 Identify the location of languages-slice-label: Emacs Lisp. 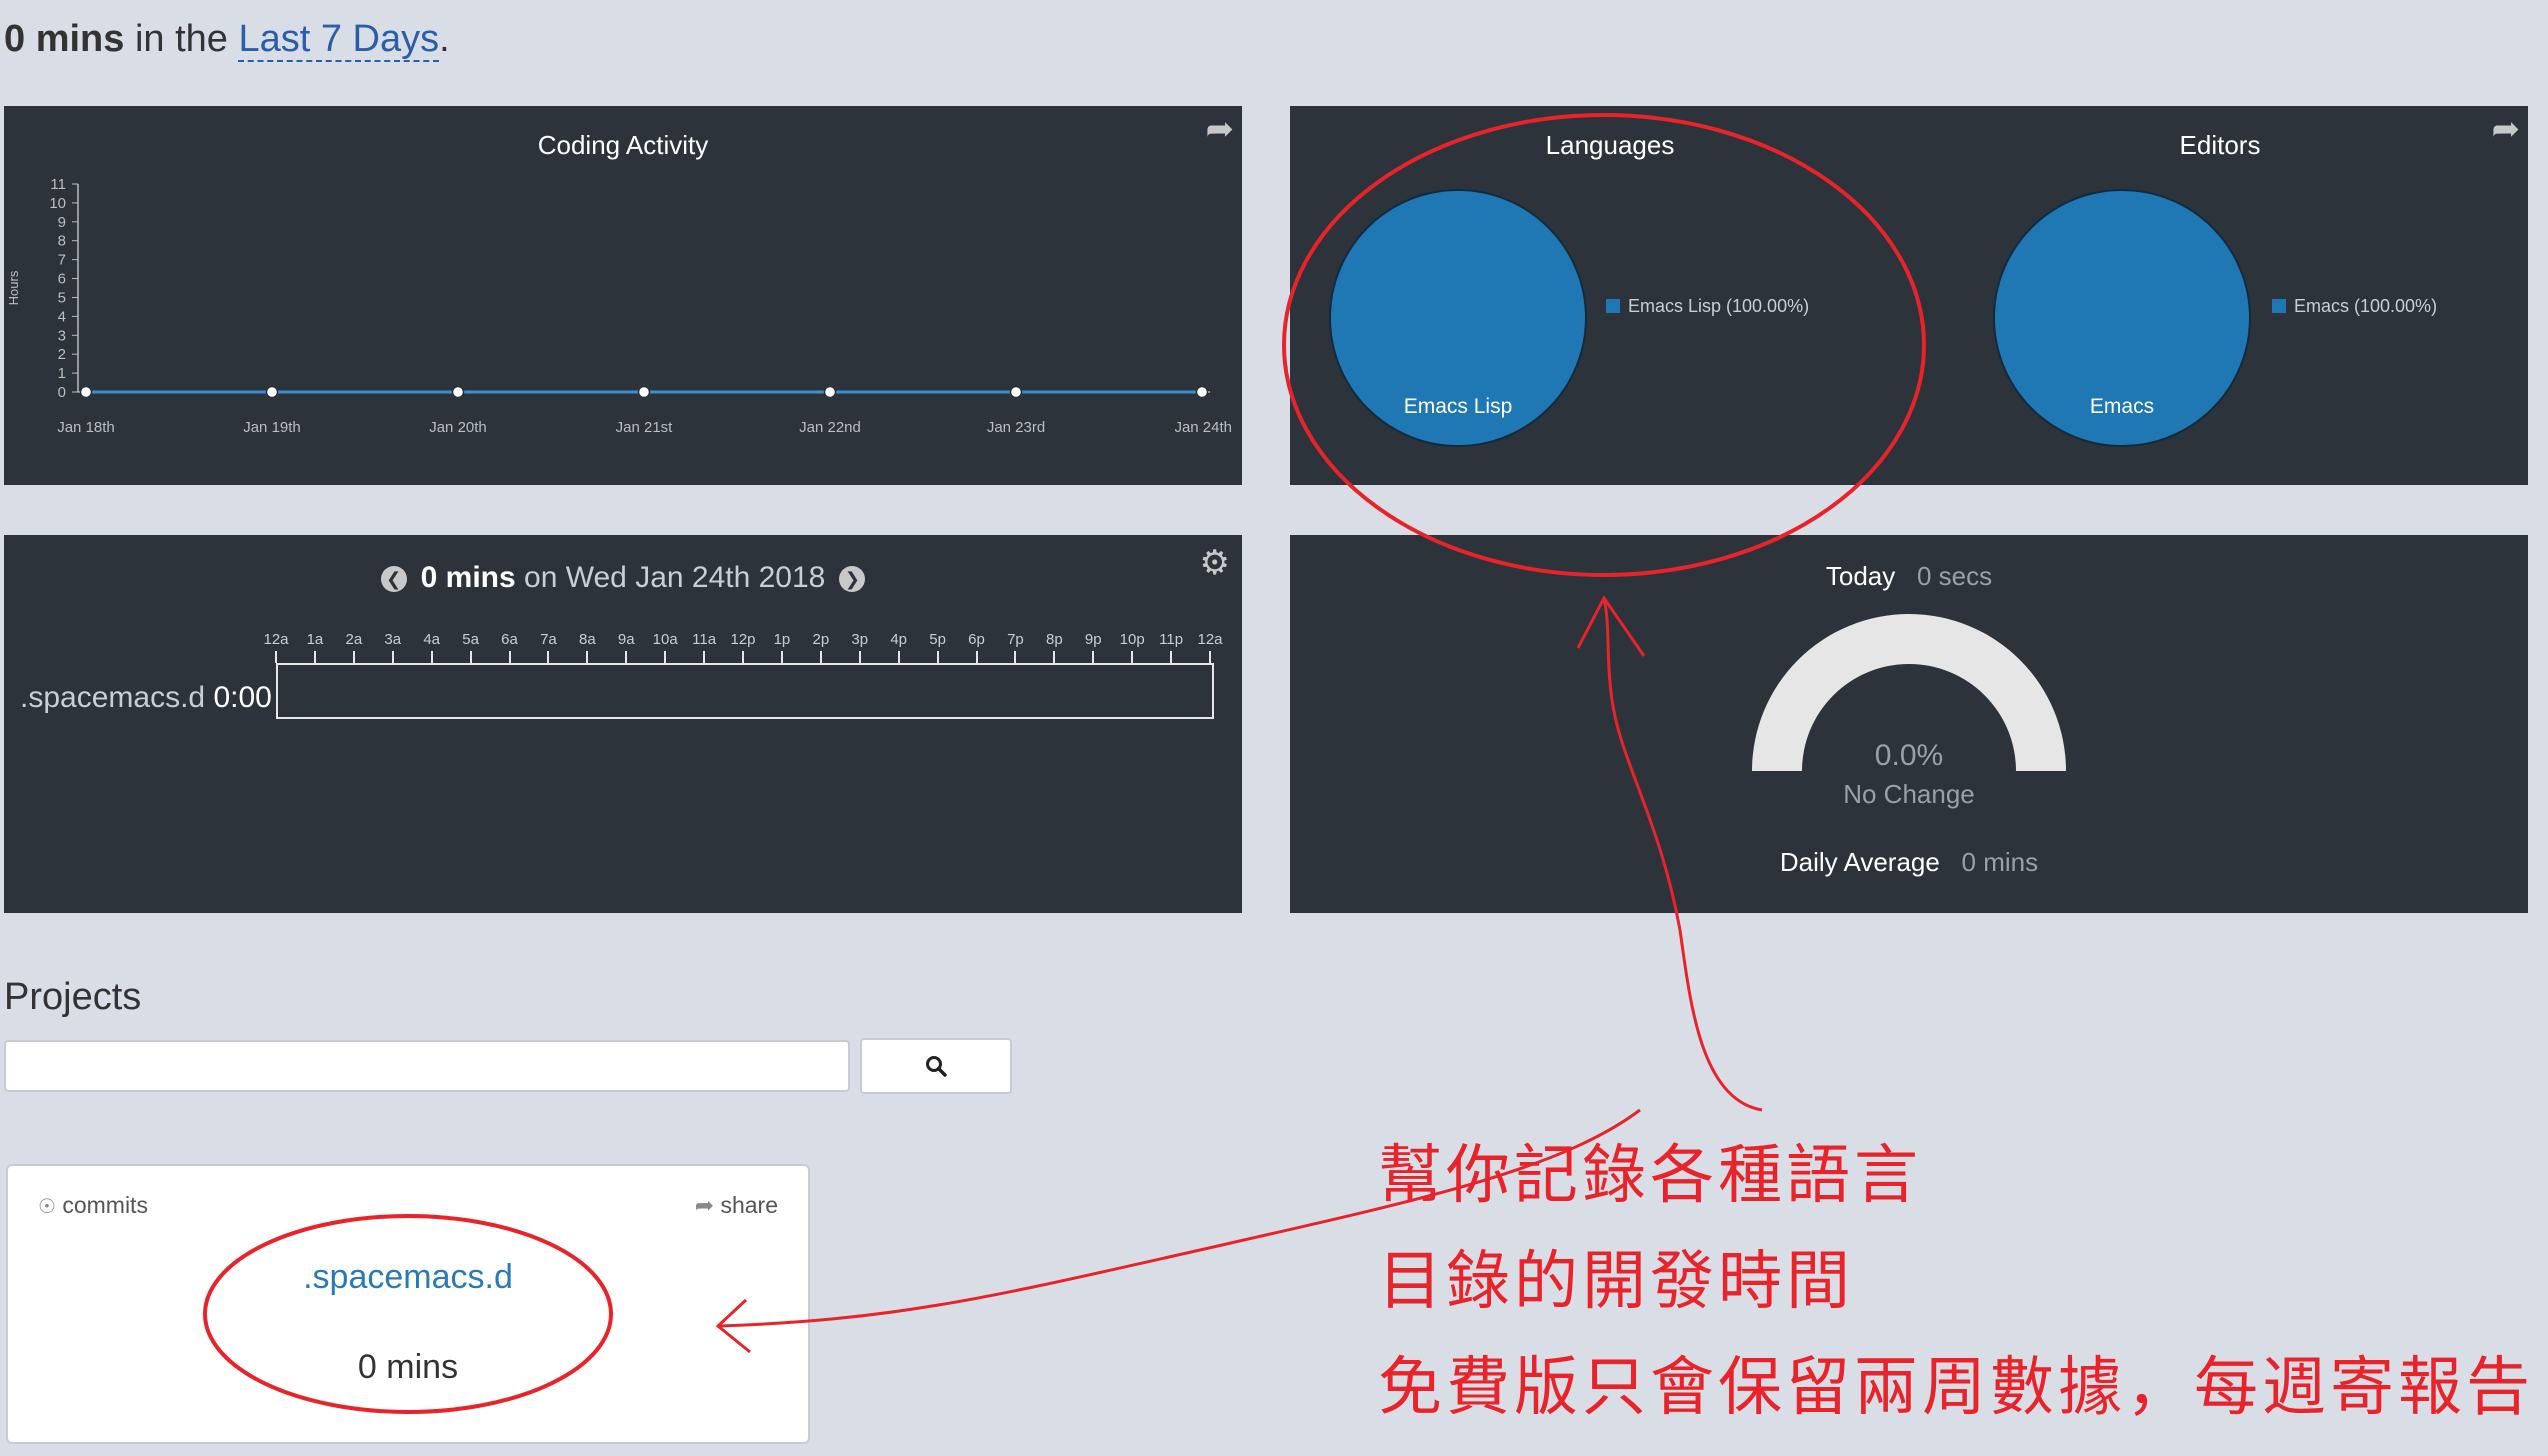
(1458, 406).